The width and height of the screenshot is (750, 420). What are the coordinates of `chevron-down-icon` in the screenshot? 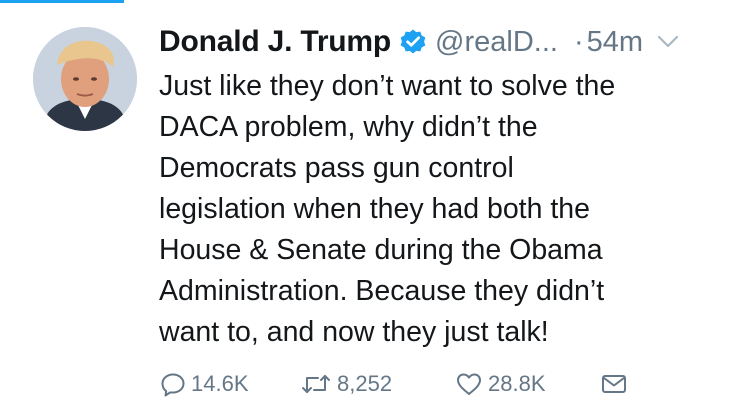 It's located at (668, 42).